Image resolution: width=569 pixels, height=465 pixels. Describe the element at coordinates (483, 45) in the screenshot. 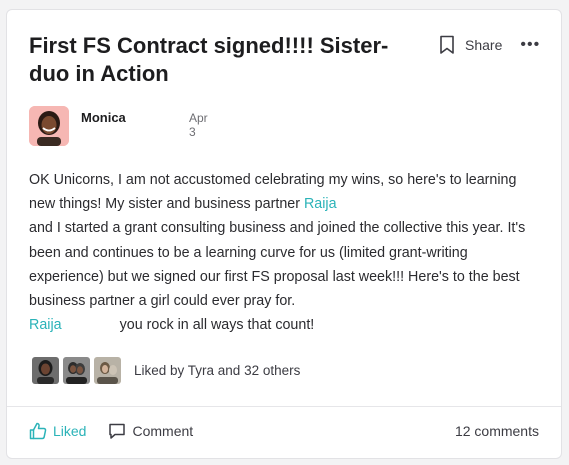

I see `share-button: Share` at that location.